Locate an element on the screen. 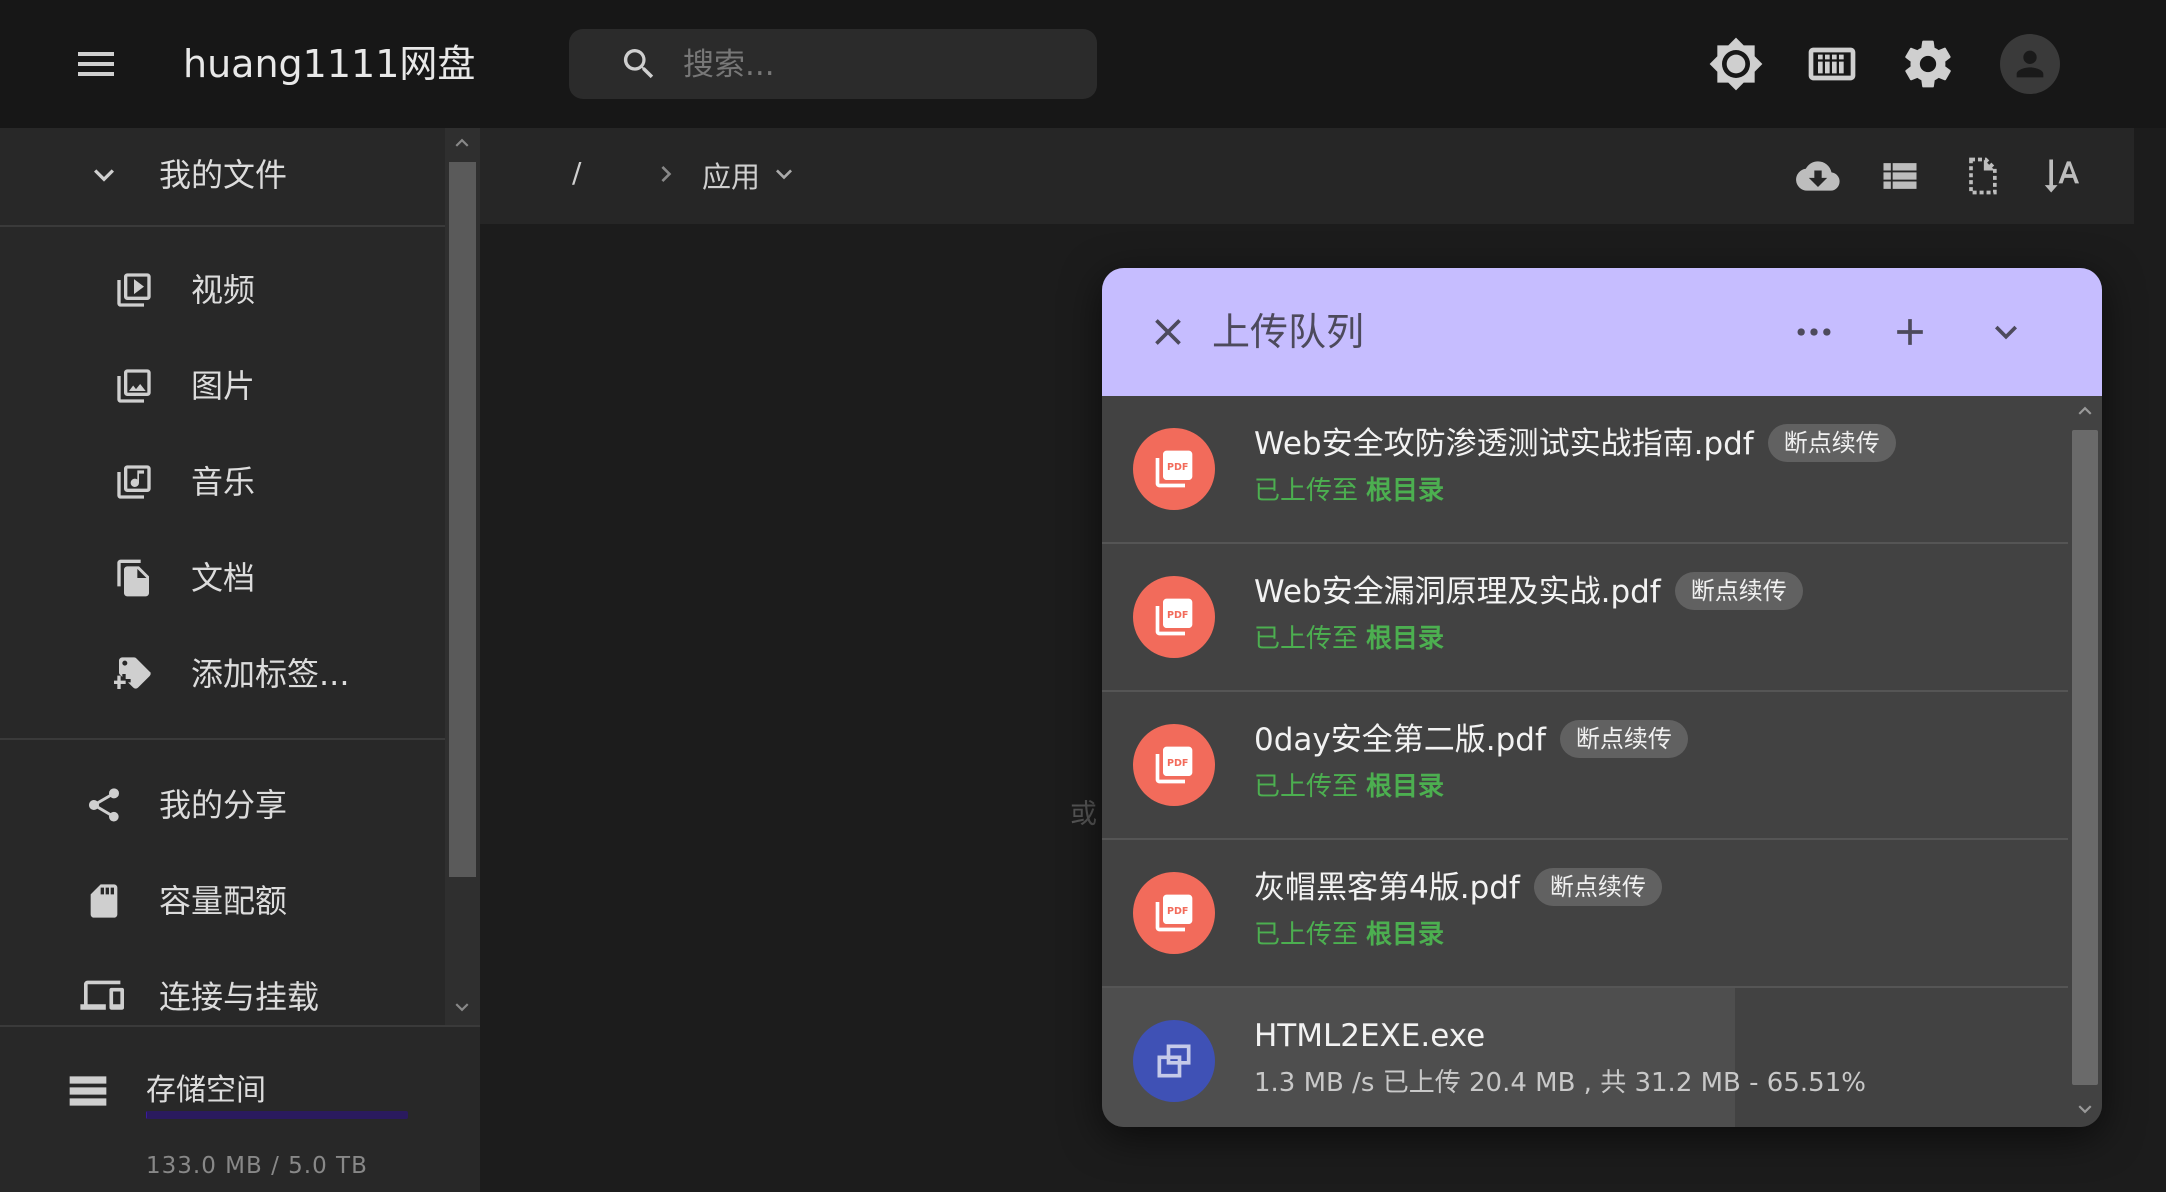  keyboard-icon is located at coordinates (1832, 64).